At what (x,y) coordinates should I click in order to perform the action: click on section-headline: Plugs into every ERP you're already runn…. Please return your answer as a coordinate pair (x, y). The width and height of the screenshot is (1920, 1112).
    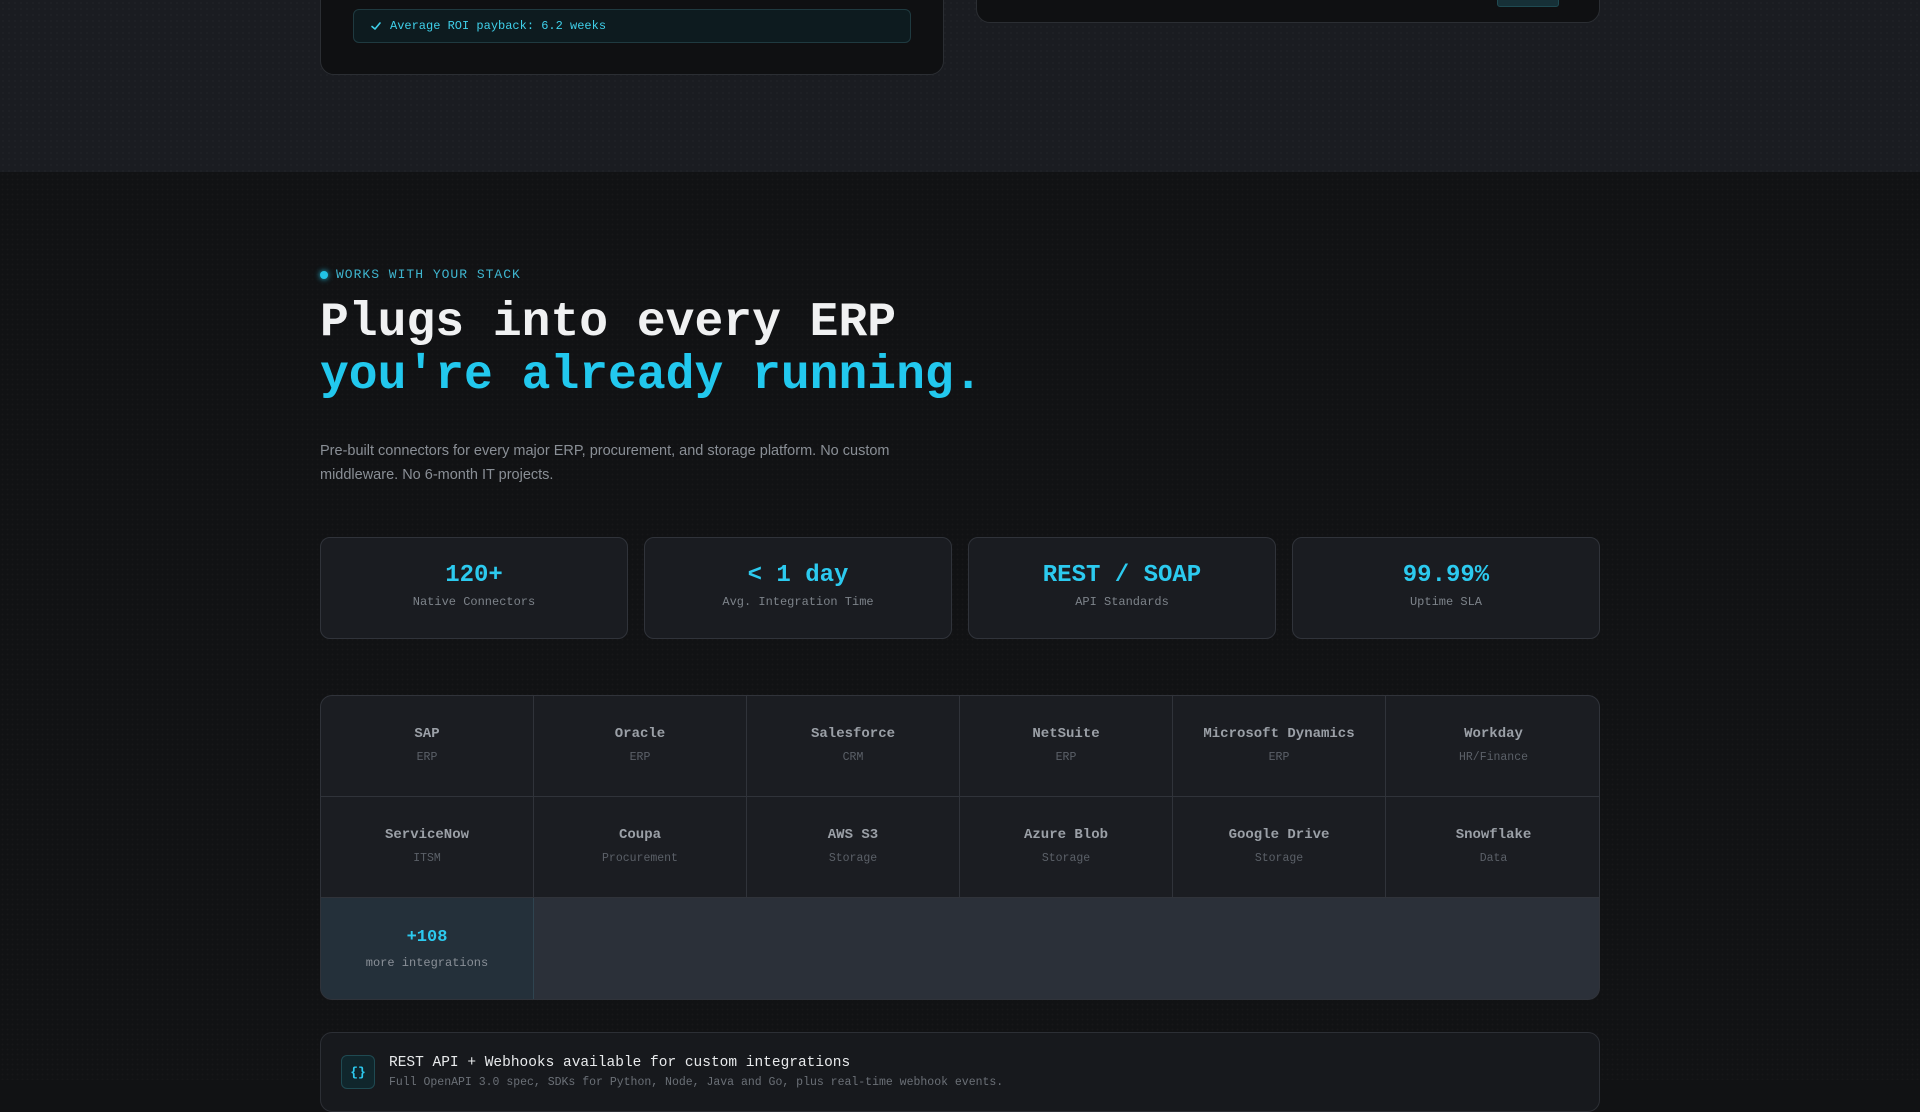
    Looking at the image, I should click on (651, 350).